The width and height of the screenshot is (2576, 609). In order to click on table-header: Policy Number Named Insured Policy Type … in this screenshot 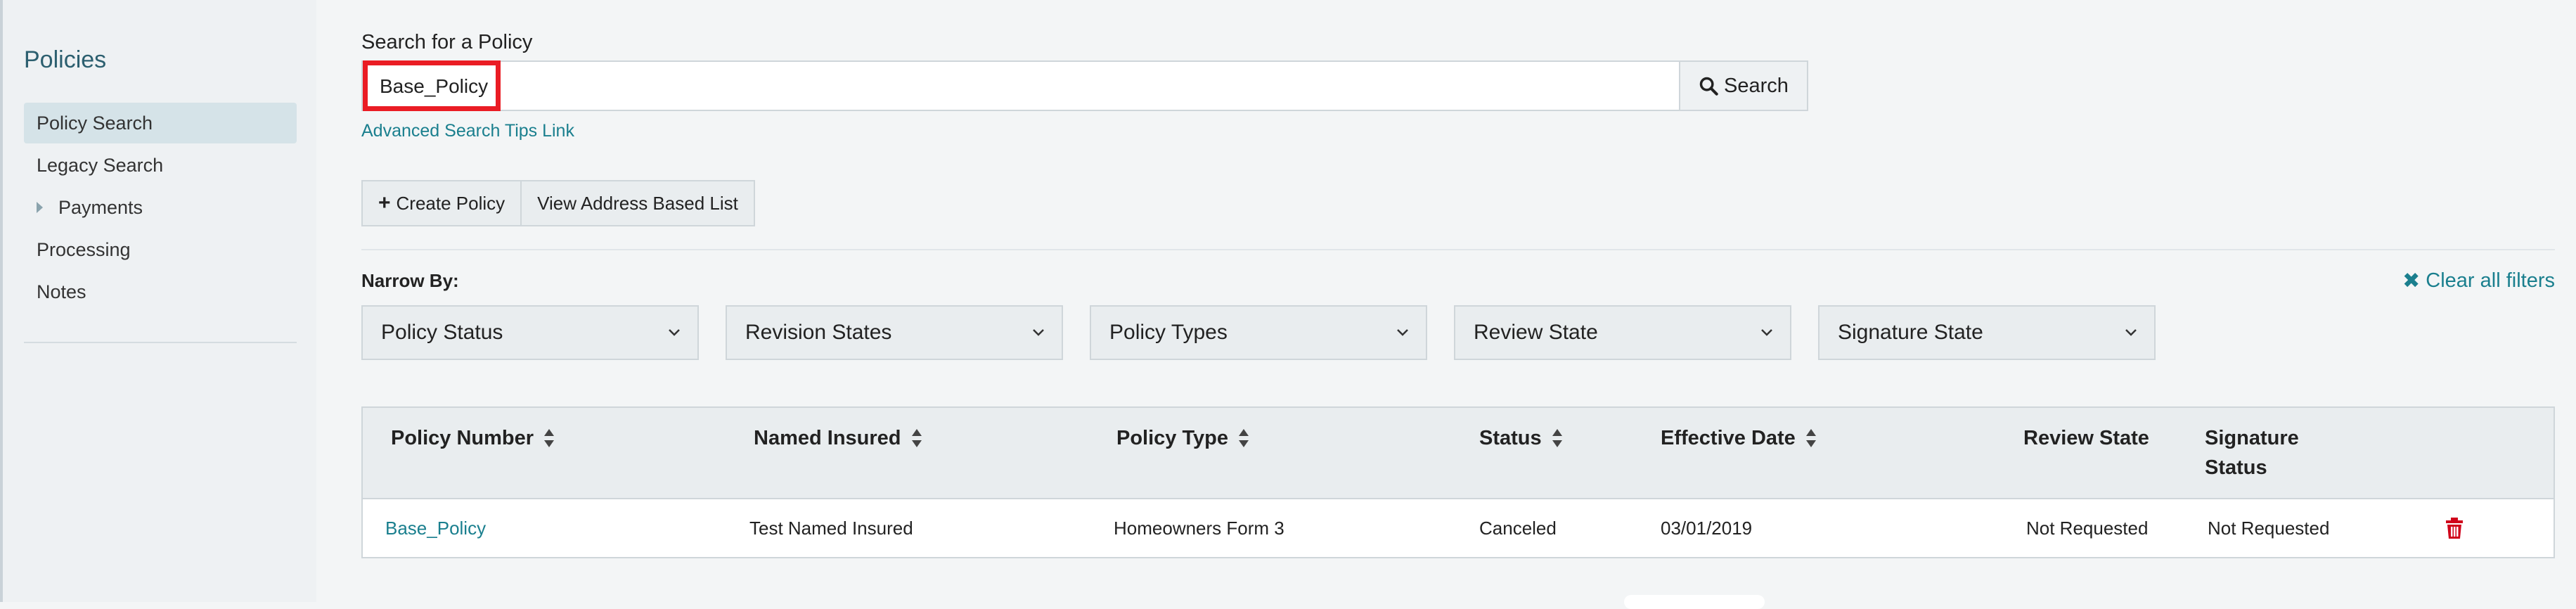, I will do `click(1458, 454)`.